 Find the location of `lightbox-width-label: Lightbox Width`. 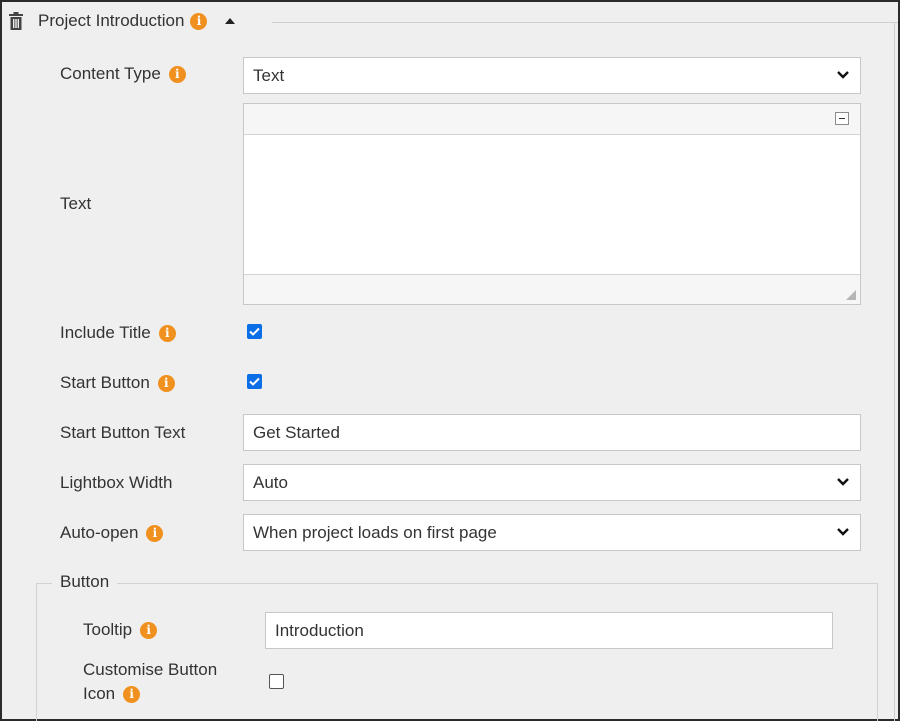

lightbox-width-label: Lightbox Width is located at coordinates (116, 483).